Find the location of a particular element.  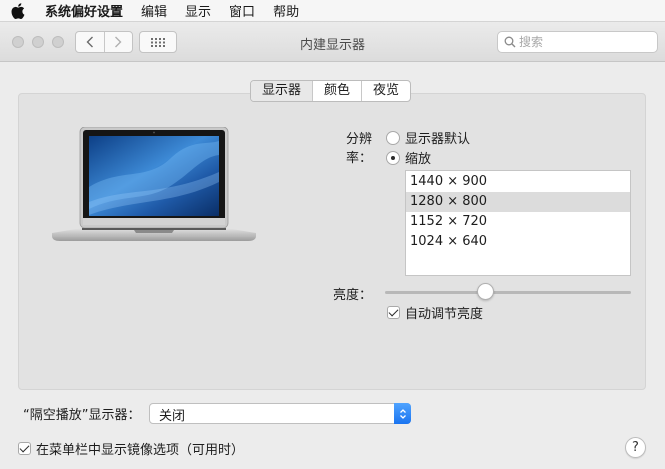

radio-scaled is located at coordinates (393, 157).